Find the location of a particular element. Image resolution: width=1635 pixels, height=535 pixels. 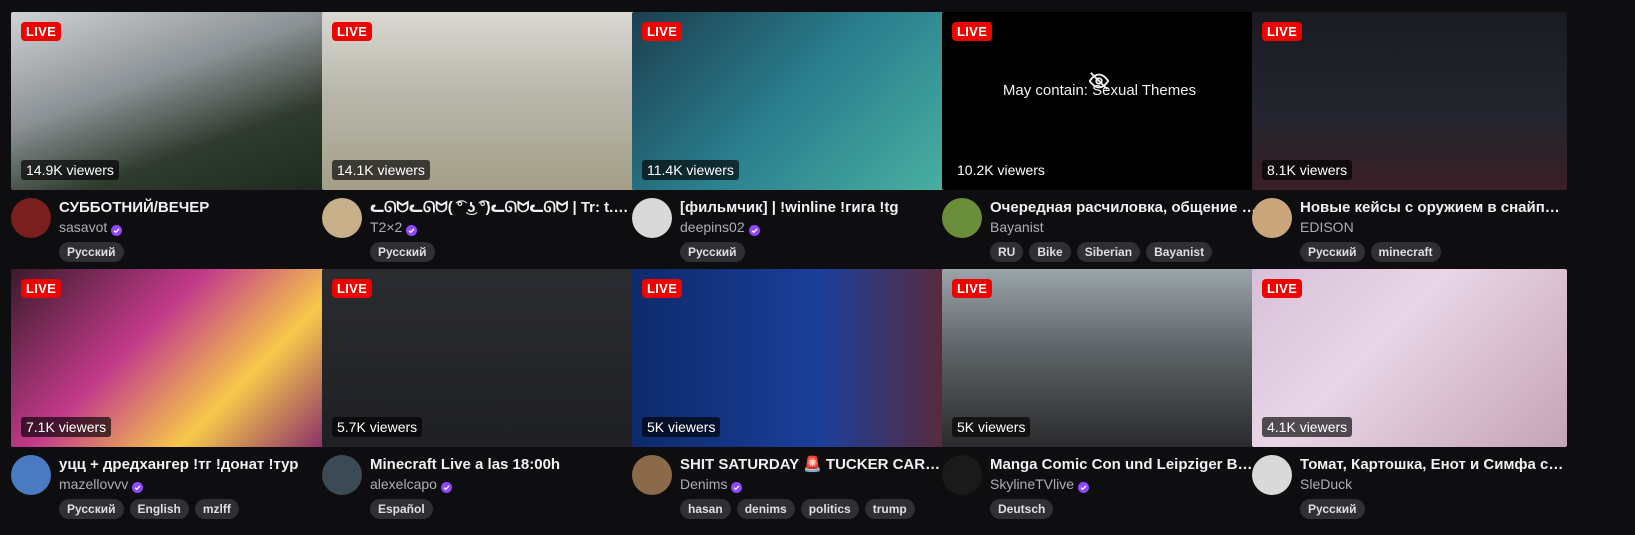

stream-title: Minecraft Live a las 18:00h is located at coordinates (503, 464).